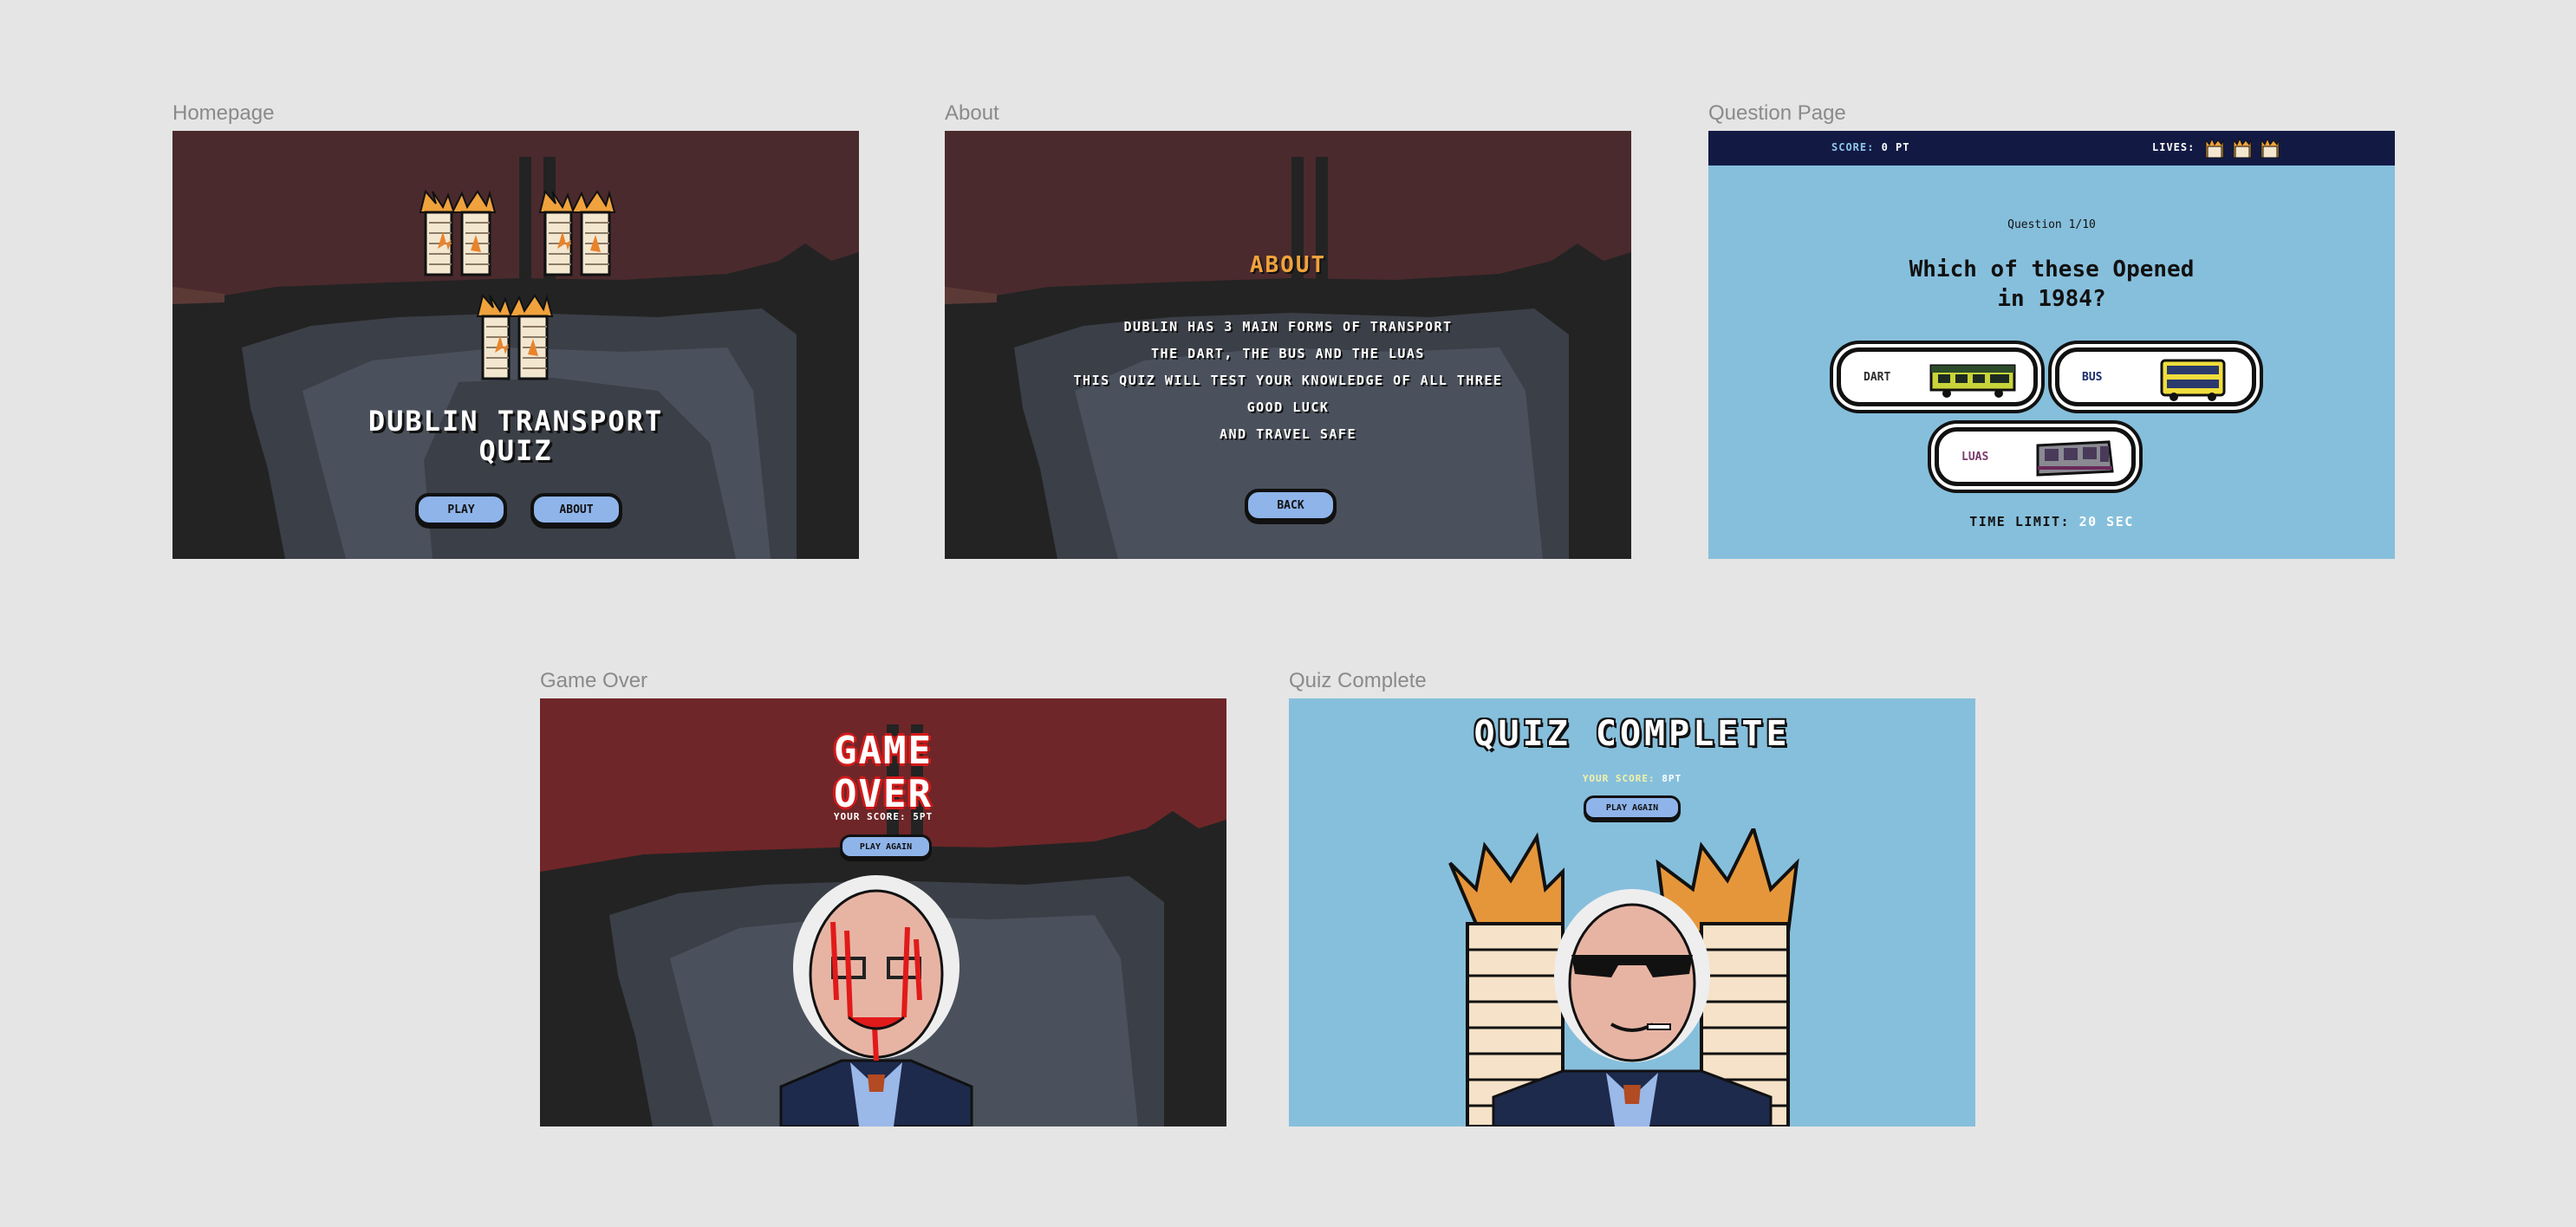 This screenshot has height=1227, width=2576. I want to click on politician-portrait, so click(876, 1000).